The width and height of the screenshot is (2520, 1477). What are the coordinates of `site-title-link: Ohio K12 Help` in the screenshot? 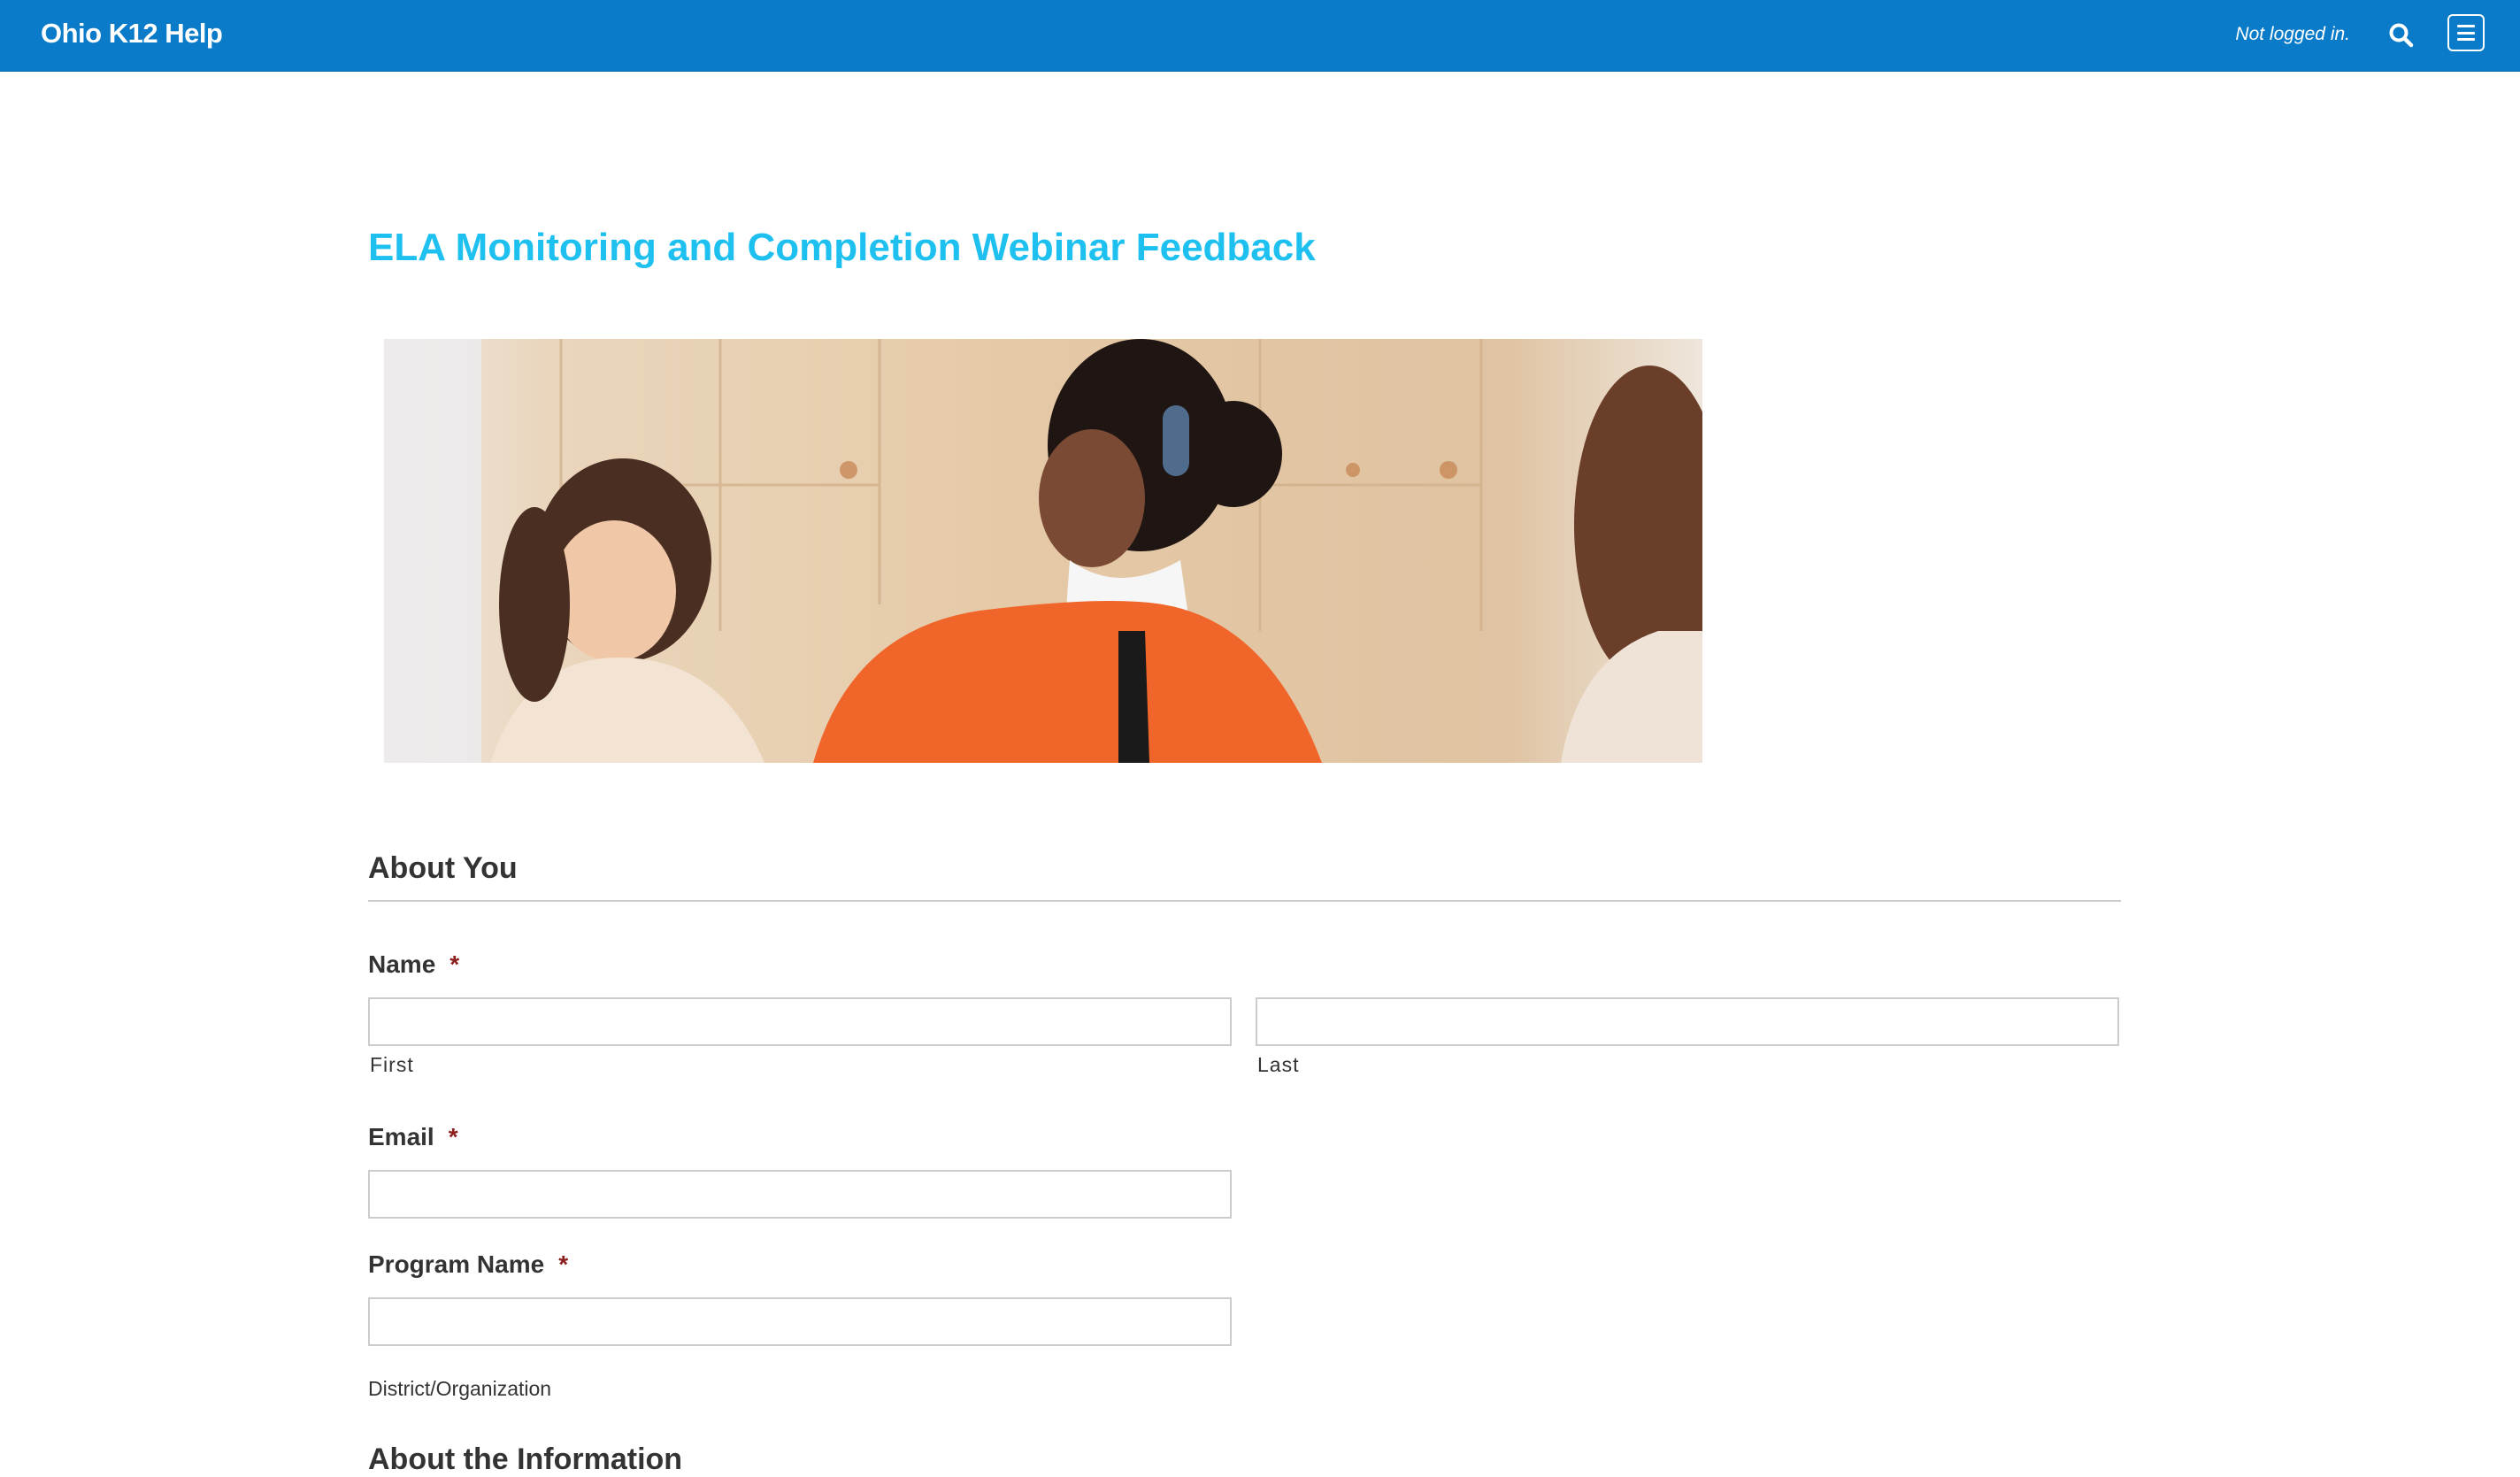 It's located at (132, 34).